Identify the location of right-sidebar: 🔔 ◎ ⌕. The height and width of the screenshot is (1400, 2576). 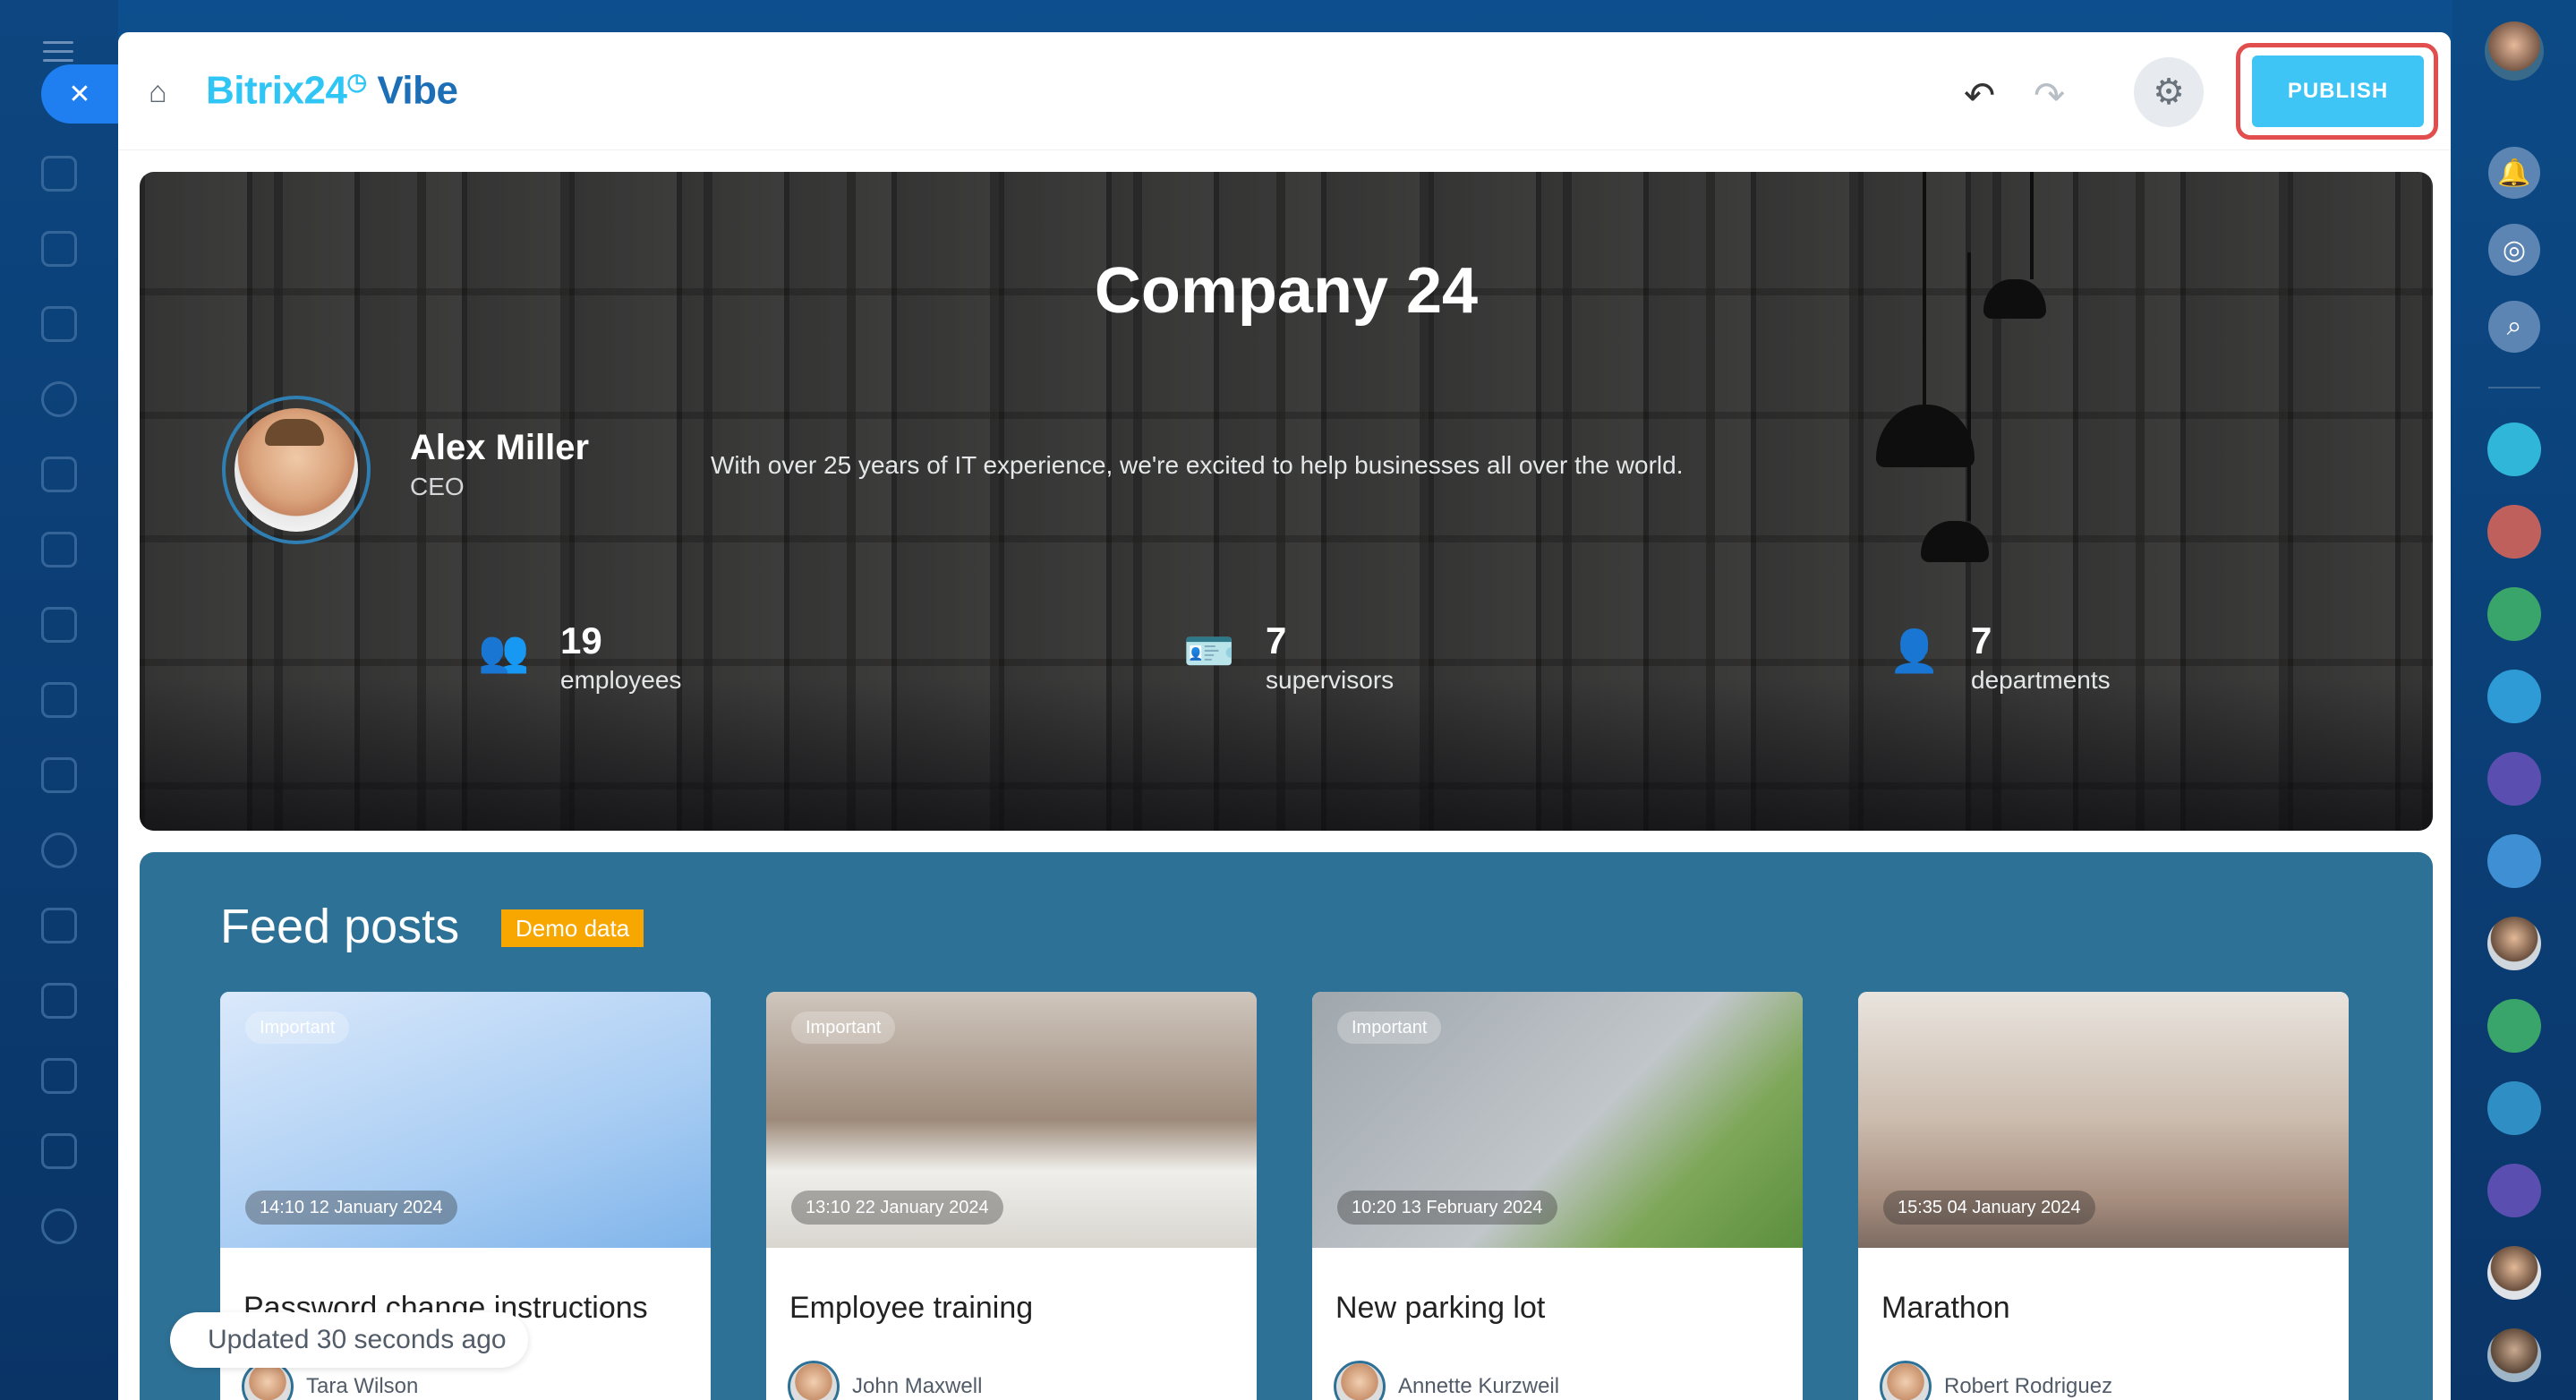
(2514, 700).